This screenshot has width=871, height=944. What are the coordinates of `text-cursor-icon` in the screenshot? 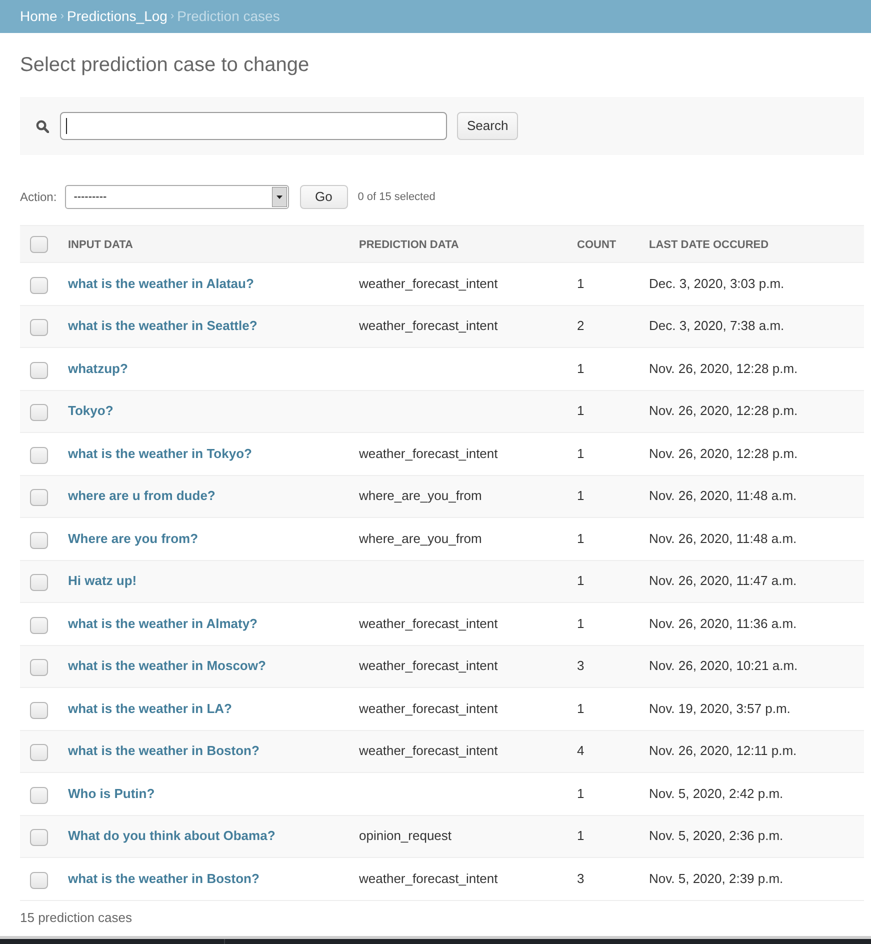 It's located at (66, 126).